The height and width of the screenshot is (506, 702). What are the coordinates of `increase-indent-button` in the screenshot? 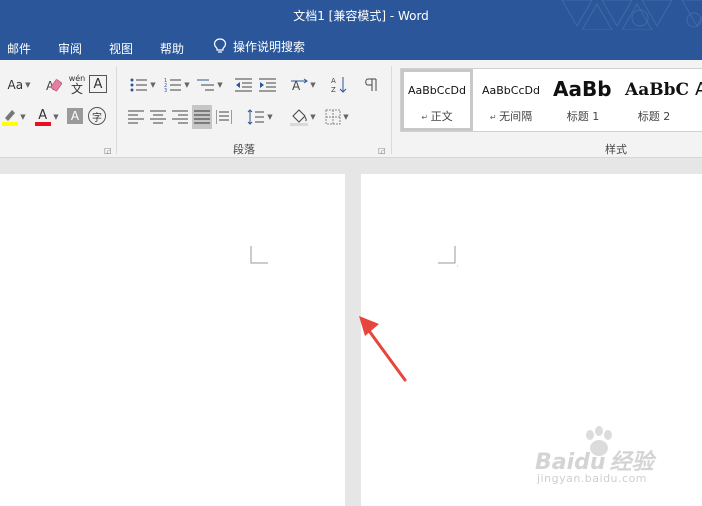 It's located at (268, 85).